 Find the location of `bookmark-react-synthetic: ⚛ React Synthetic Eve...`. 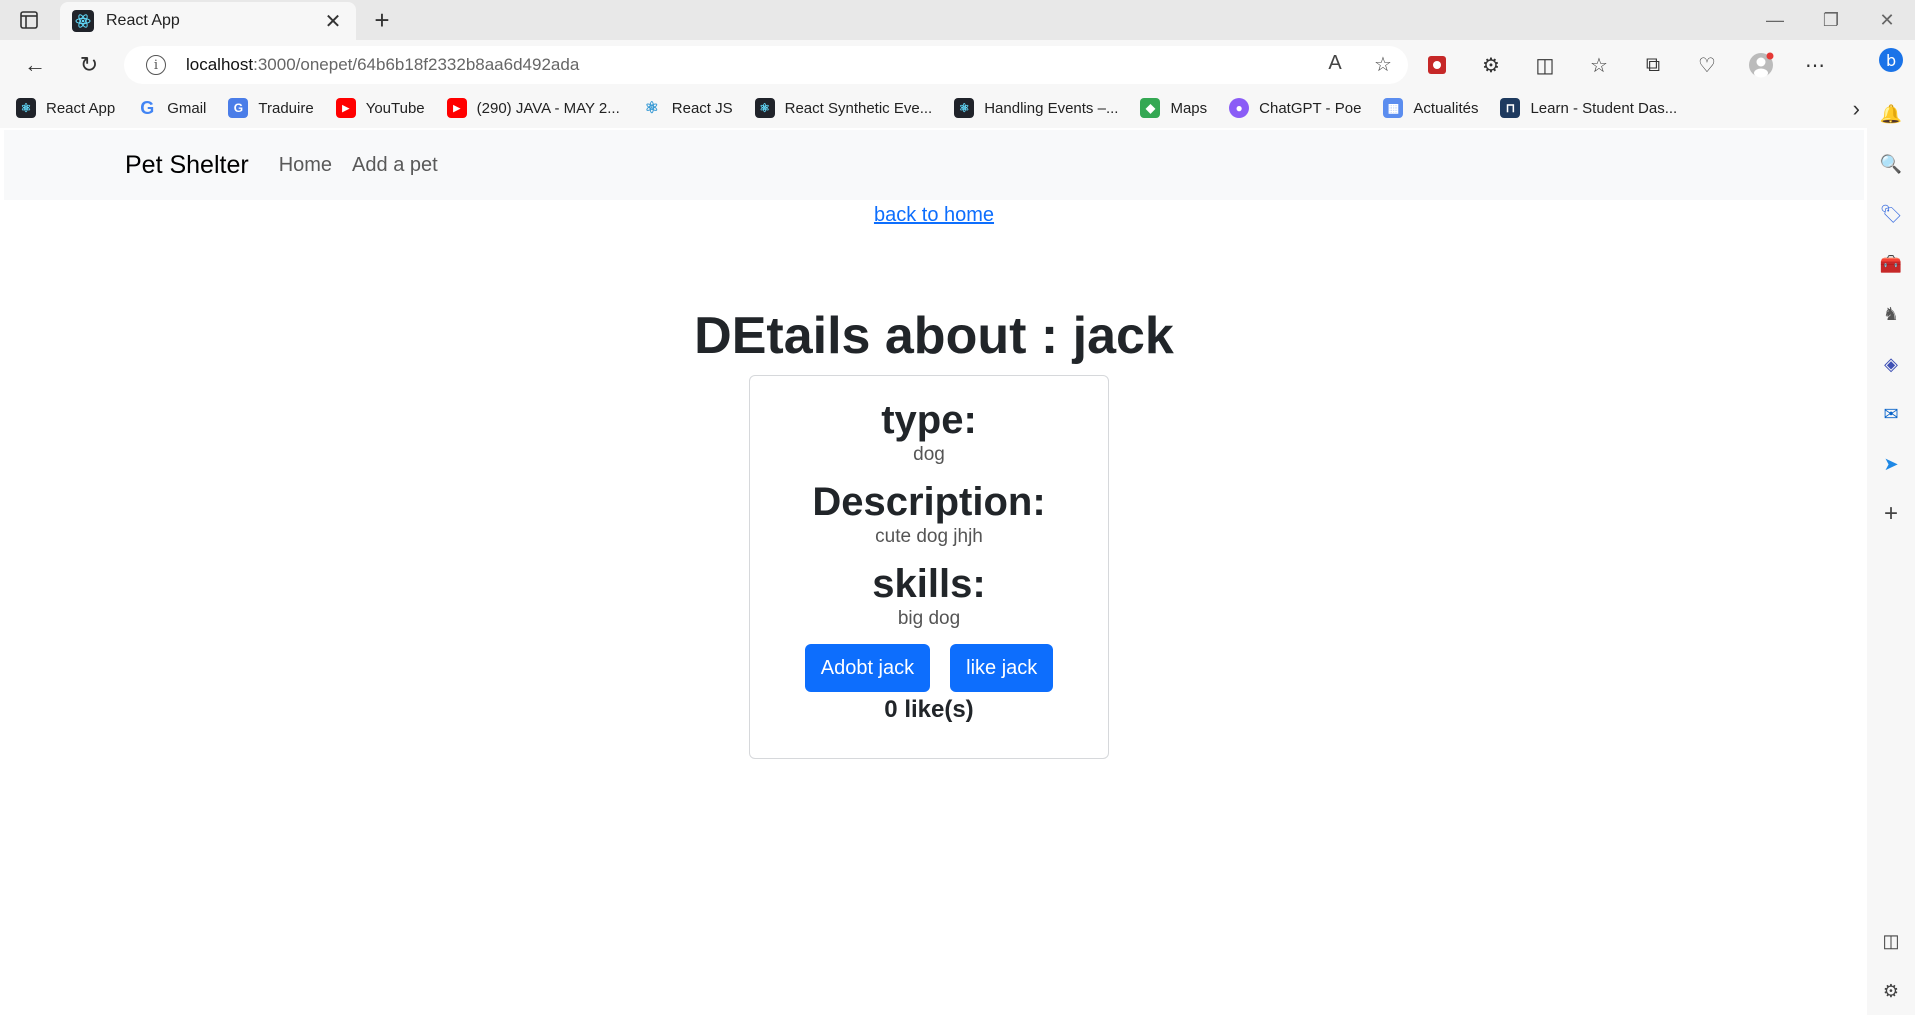

bookmark-react-synthetic: ⚛ React Synthetic Eve... is located at coordinates (843, 108).